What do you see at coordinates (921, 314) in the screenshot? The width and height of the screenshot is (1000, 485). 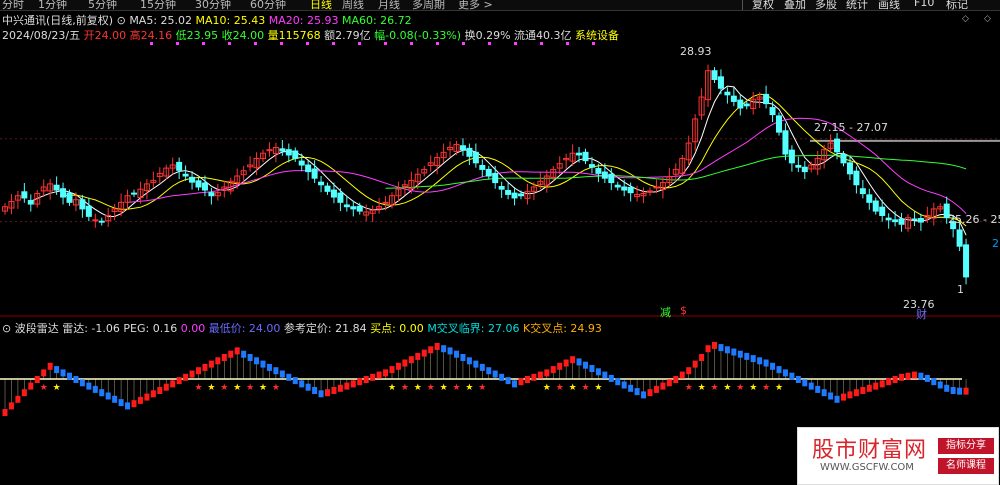 I see `event-label-finance: 财` at bounding box center [921, 314].